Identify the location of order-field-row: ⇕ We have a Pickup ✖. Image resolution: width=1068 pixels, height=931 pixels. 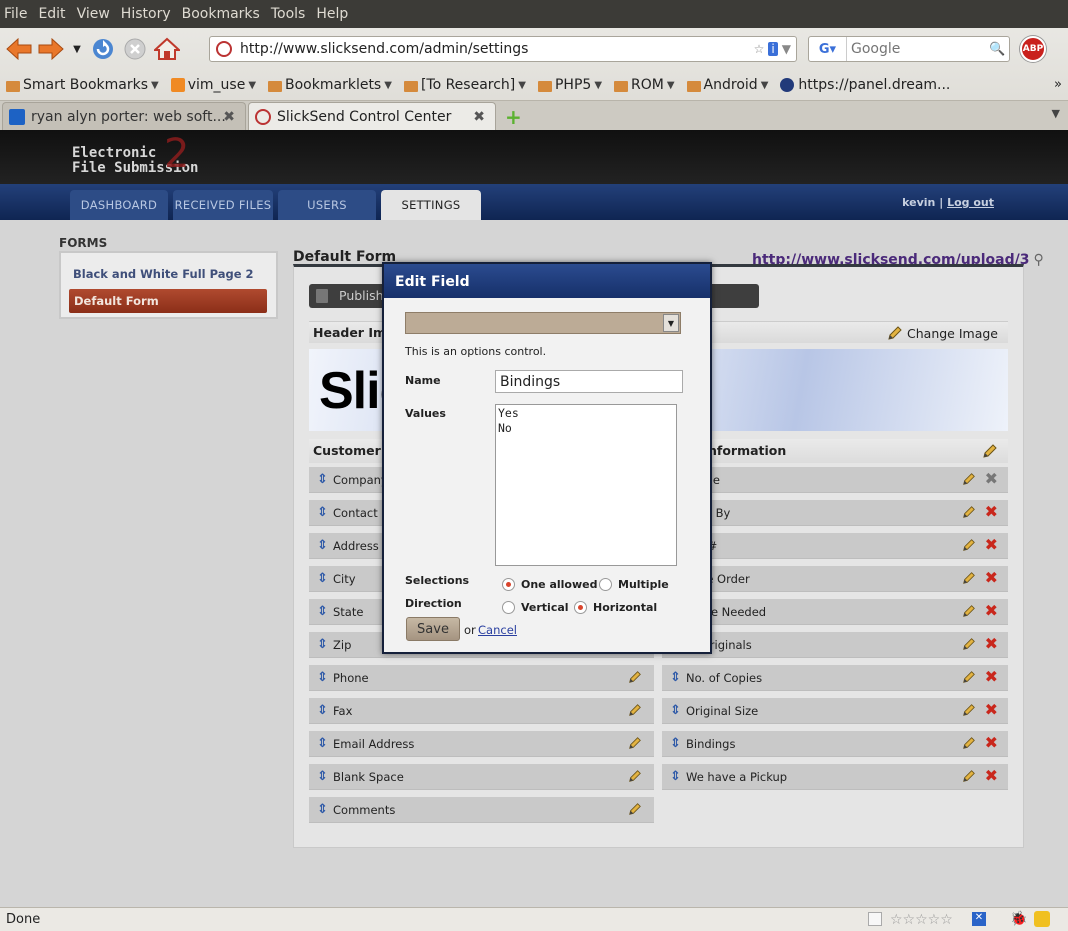
(835, 777).